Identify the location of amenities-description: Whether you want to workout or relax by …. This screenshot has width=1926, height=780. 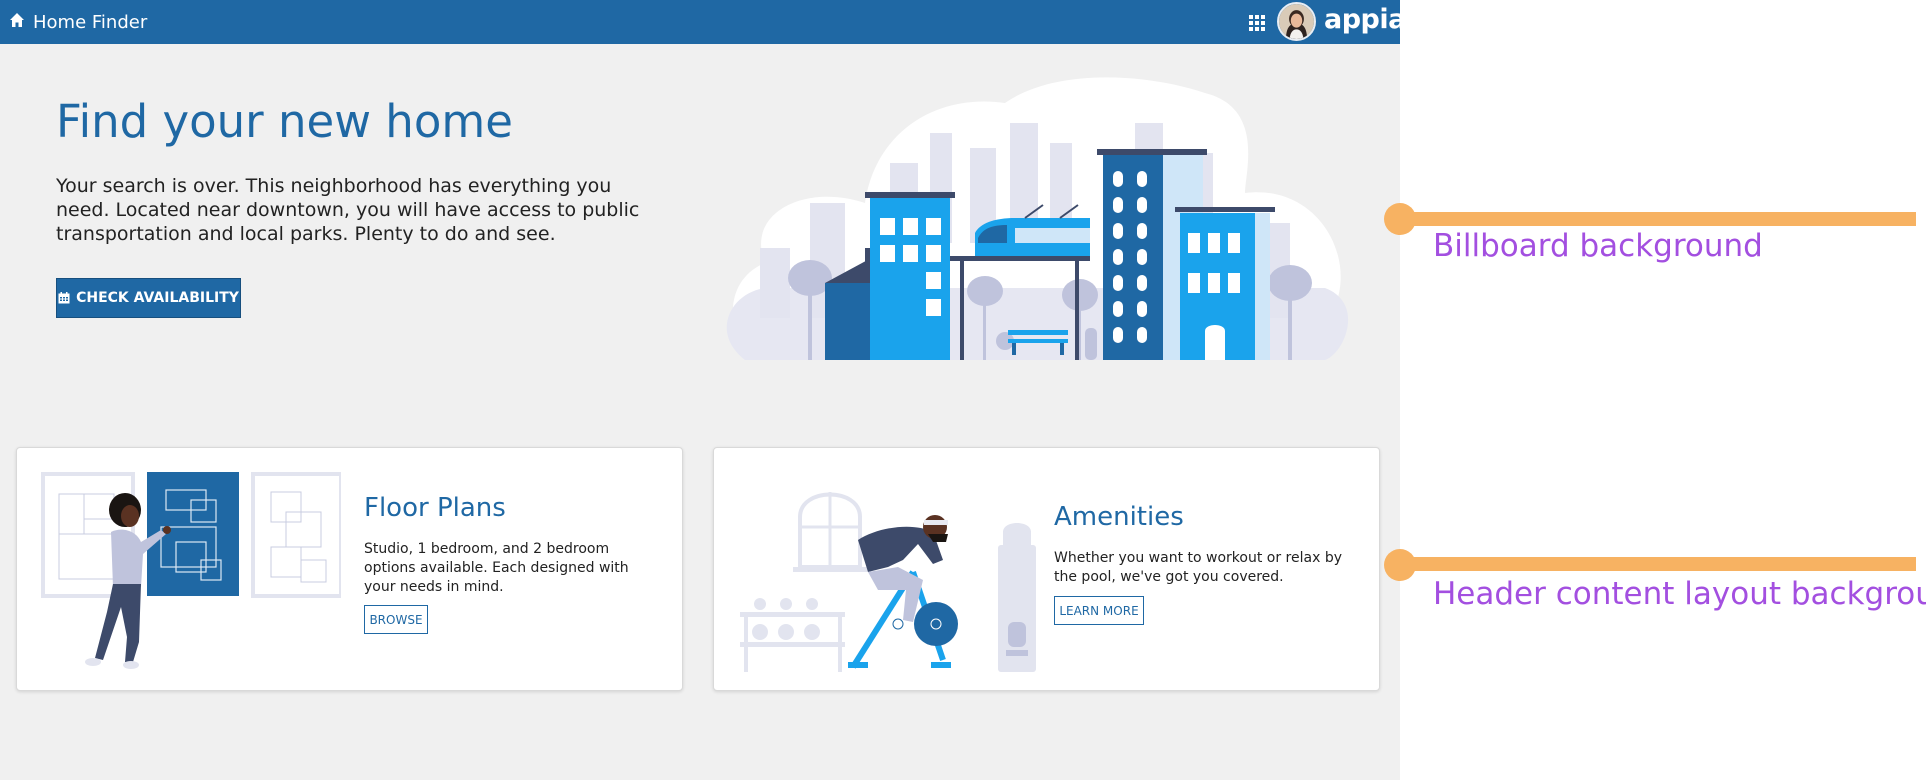
(1198, 567).